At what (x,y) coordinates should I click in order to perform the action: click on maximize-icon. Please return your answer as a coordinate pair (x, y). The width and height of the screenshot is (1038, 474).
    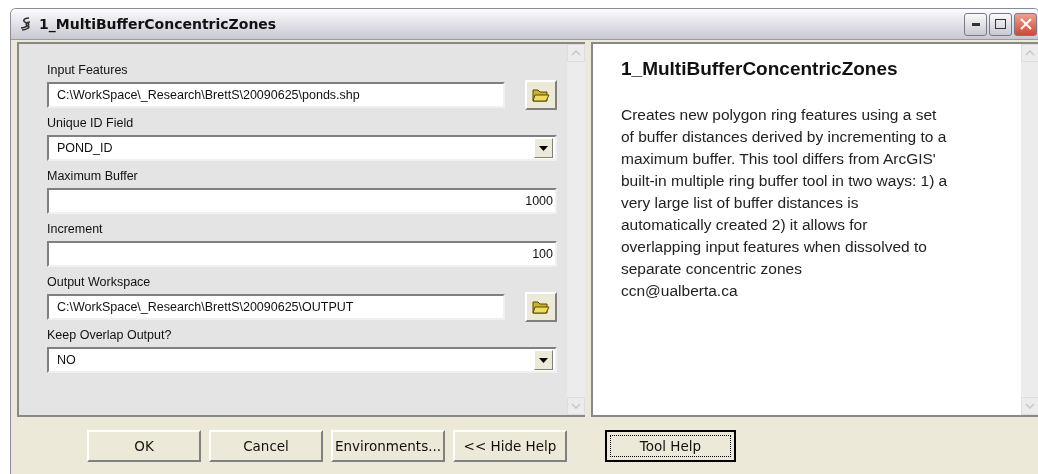
    Looking at the image, I should click on (1000, 24).